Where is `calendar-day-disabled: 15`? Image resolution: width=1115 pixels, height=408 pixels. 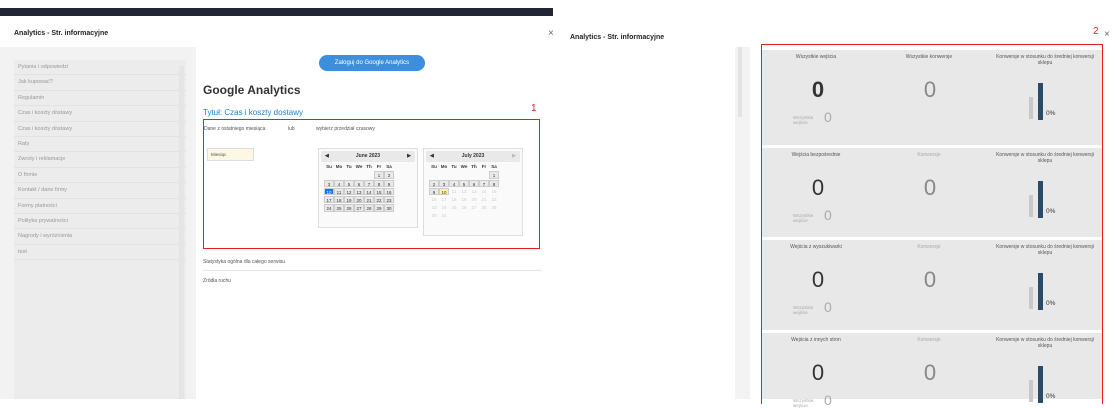 calendar-day-disabled: 15 is located at coordinates (494, 191).